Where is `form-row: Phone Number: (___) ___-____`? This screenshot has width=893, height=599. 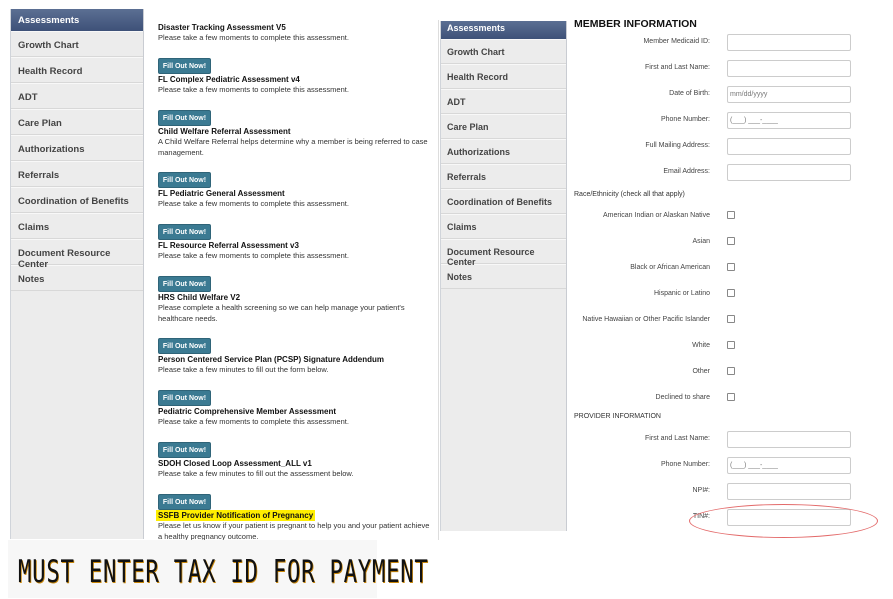 form-row: Phone Number: (___) ___-____ is located at coordinates (724, 121).